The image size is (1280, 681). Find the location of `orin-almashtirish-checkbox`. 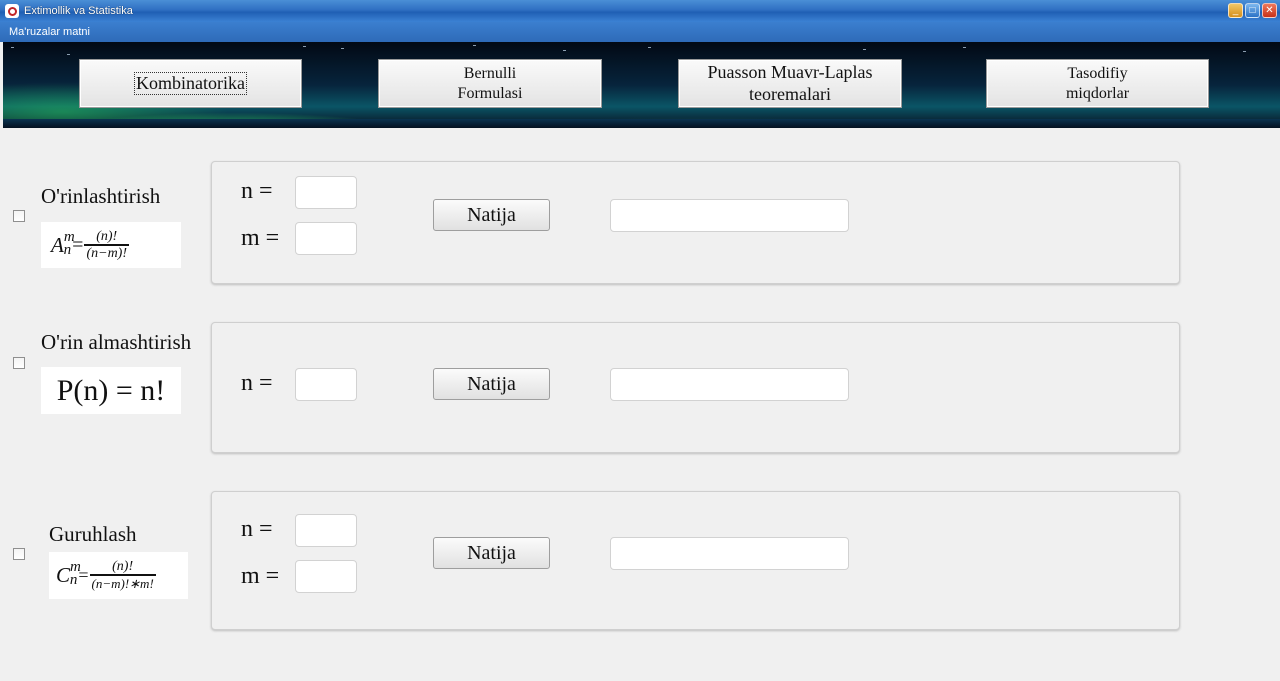

orin-almashtirish-checkbox is located at coordinates (19, 363).